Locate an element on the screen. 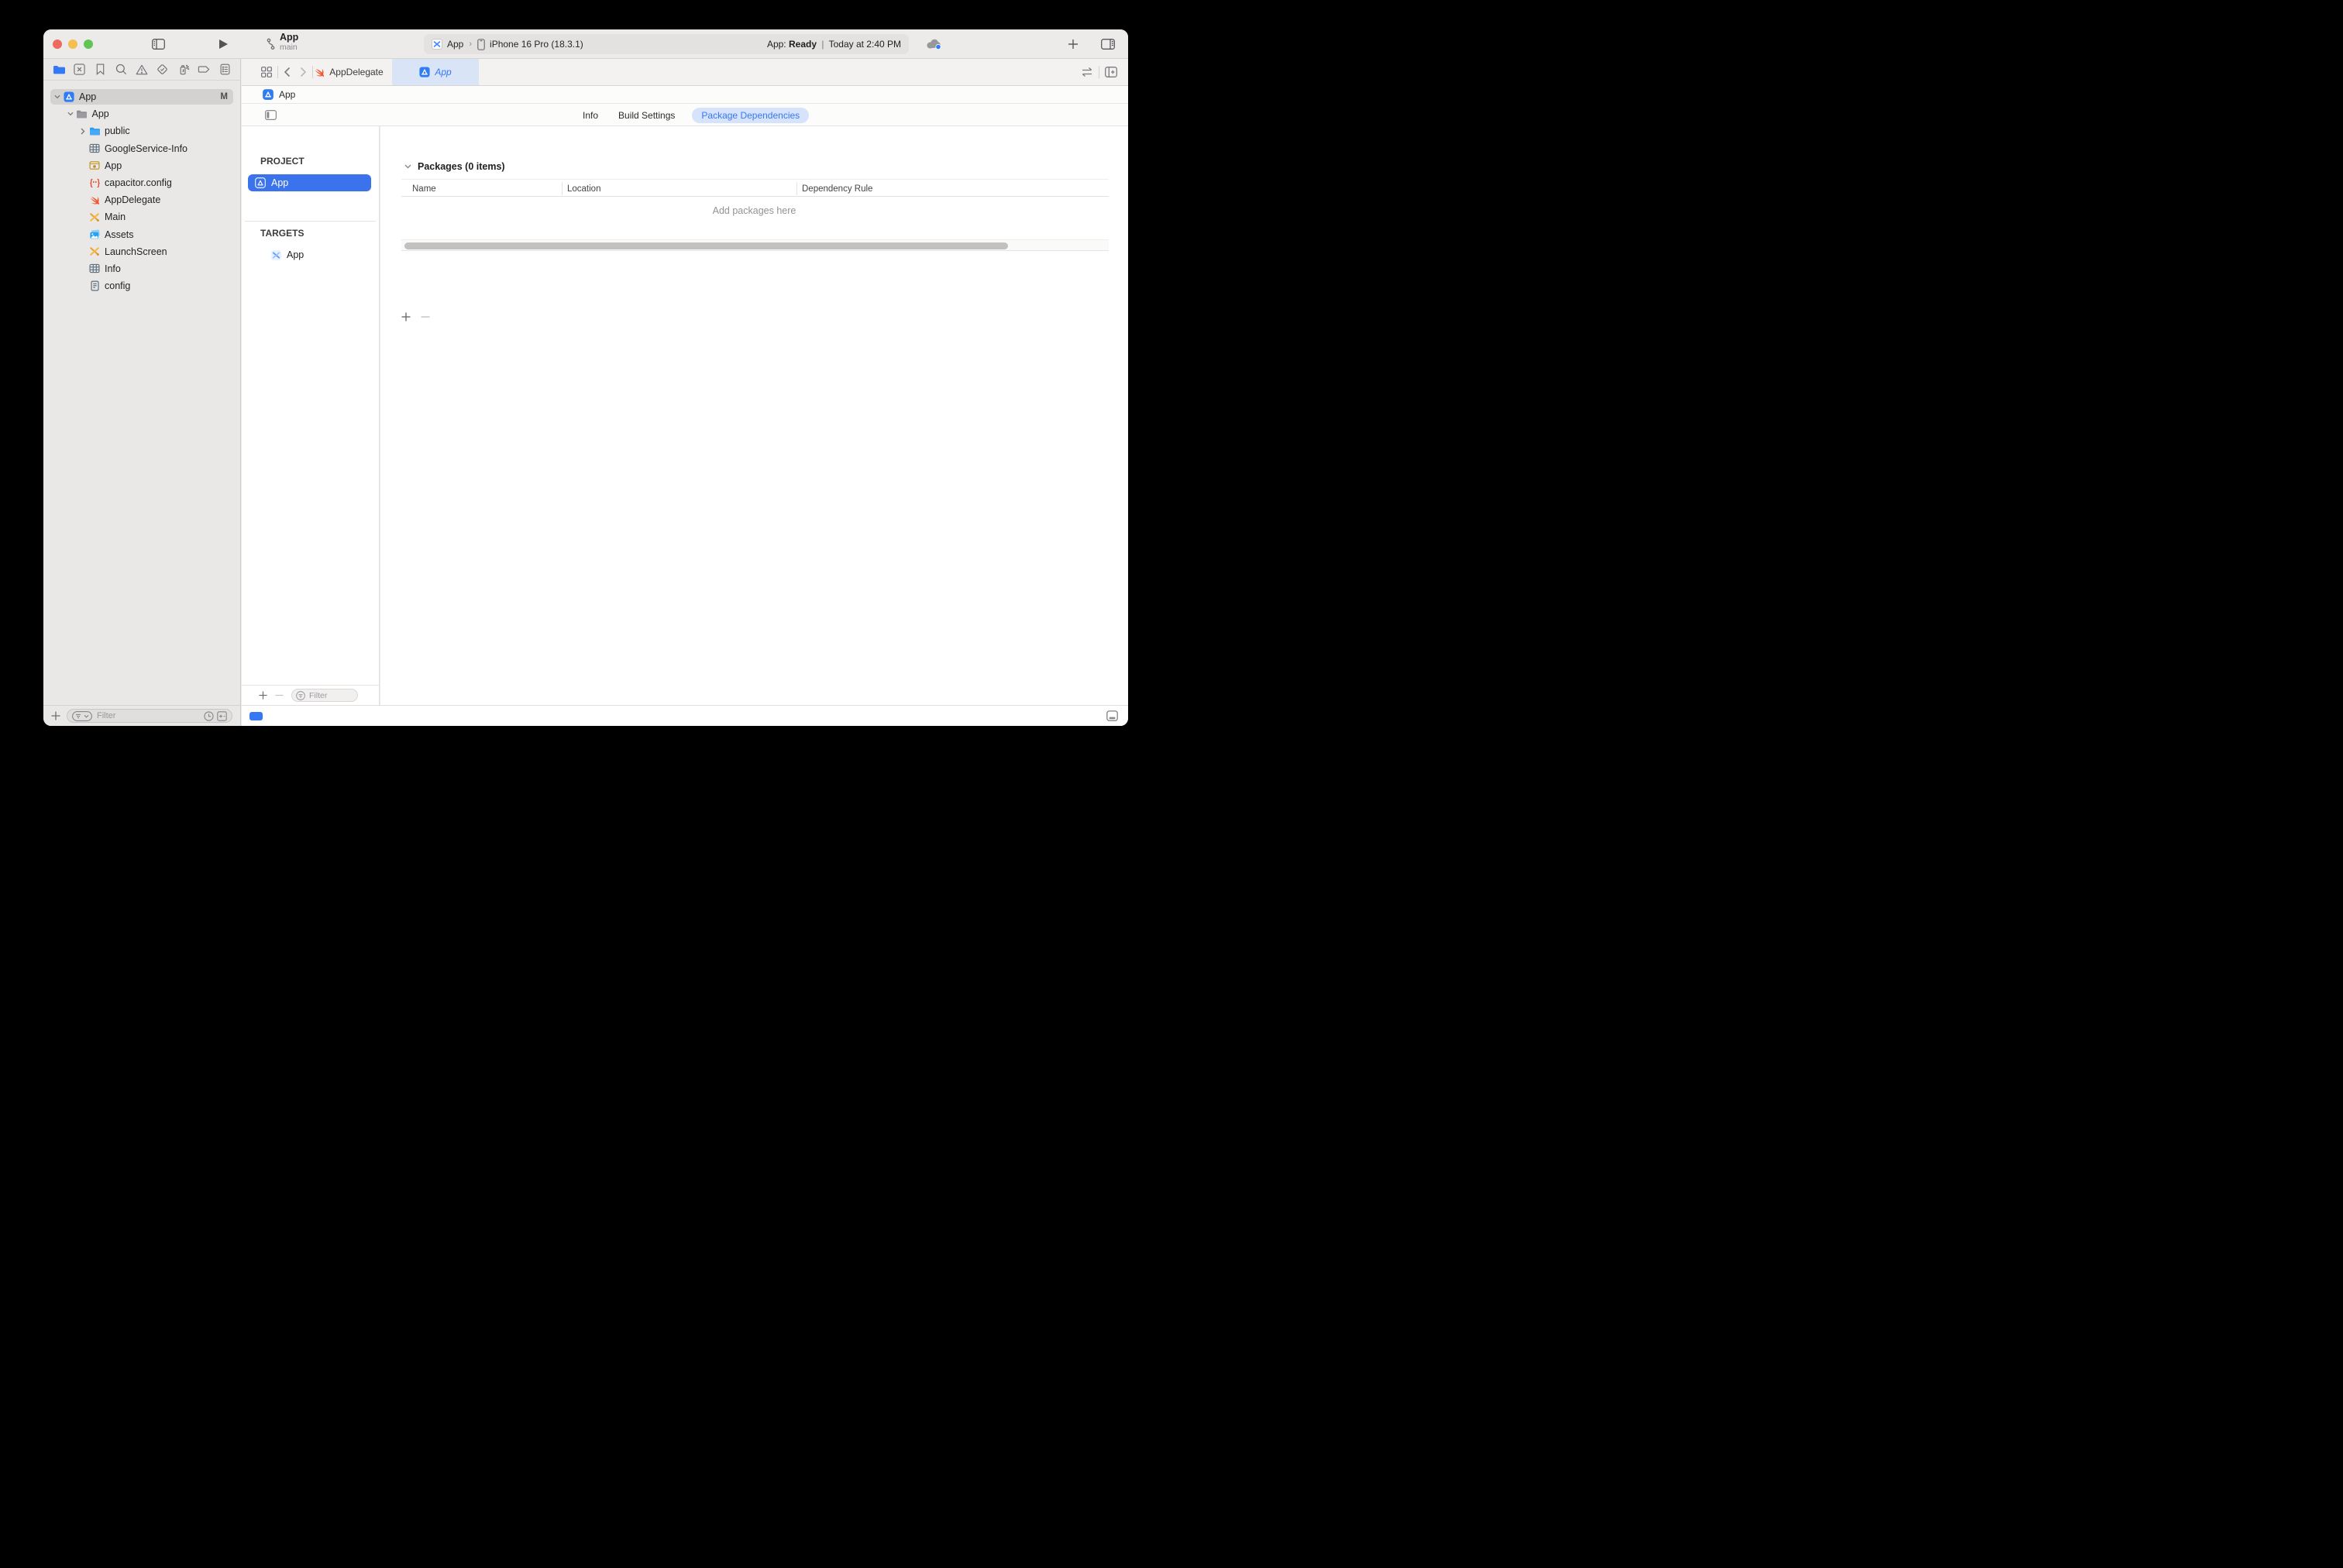 Image resolution: width=2343 pixels, height=1568 pixels. tab-info: Info is located at coordinates (590, 115).